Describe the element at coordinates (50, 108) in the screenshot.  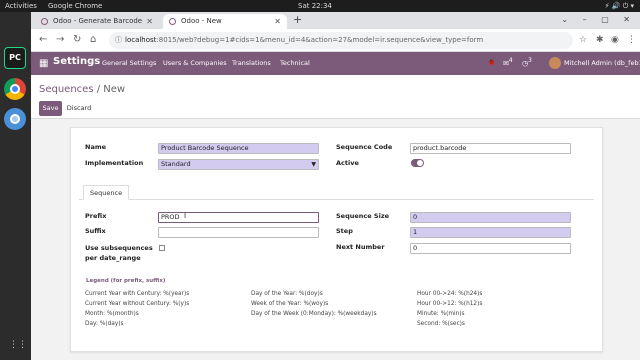
I see `save-button: Save` at that location.